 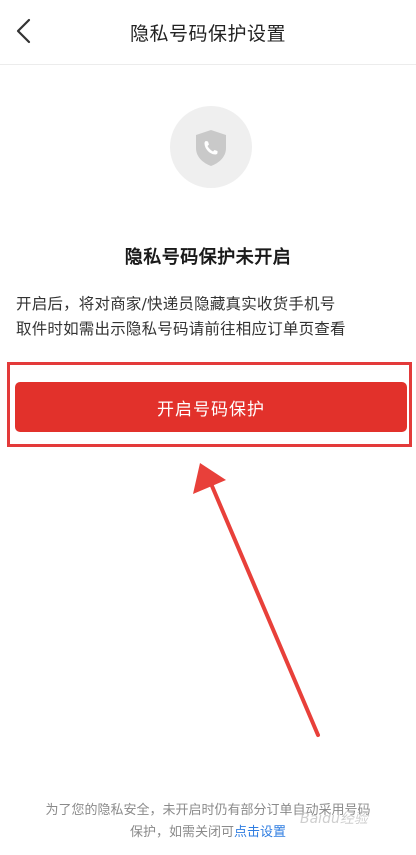 I want to click on footer-note-prefix: 保护，如需关闭可, so click(x=181, y=832).